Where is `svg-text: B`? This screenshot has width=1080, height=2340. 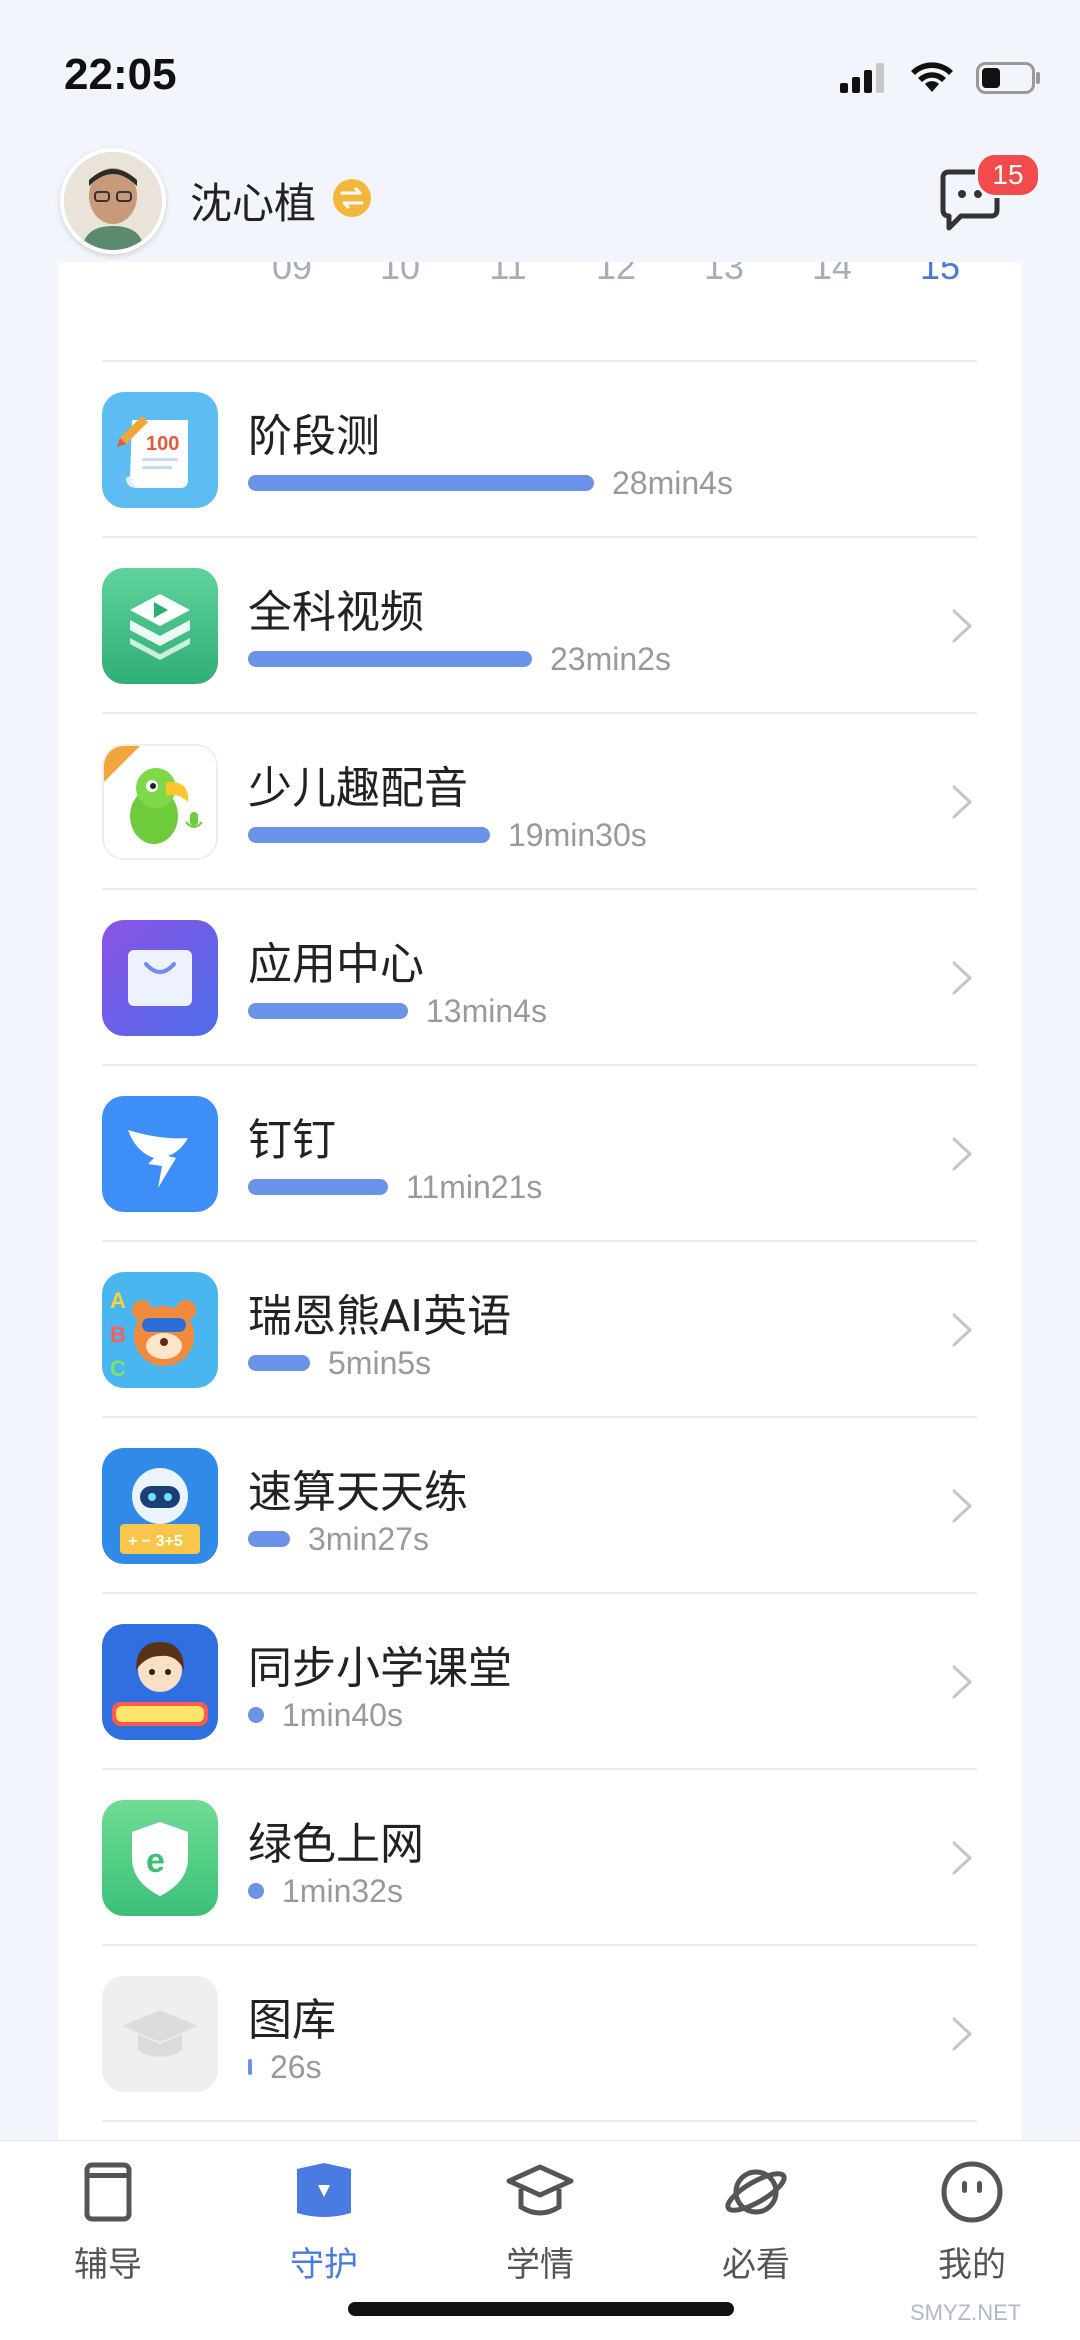 svg-text: B is located at coordinates (118, 1334).